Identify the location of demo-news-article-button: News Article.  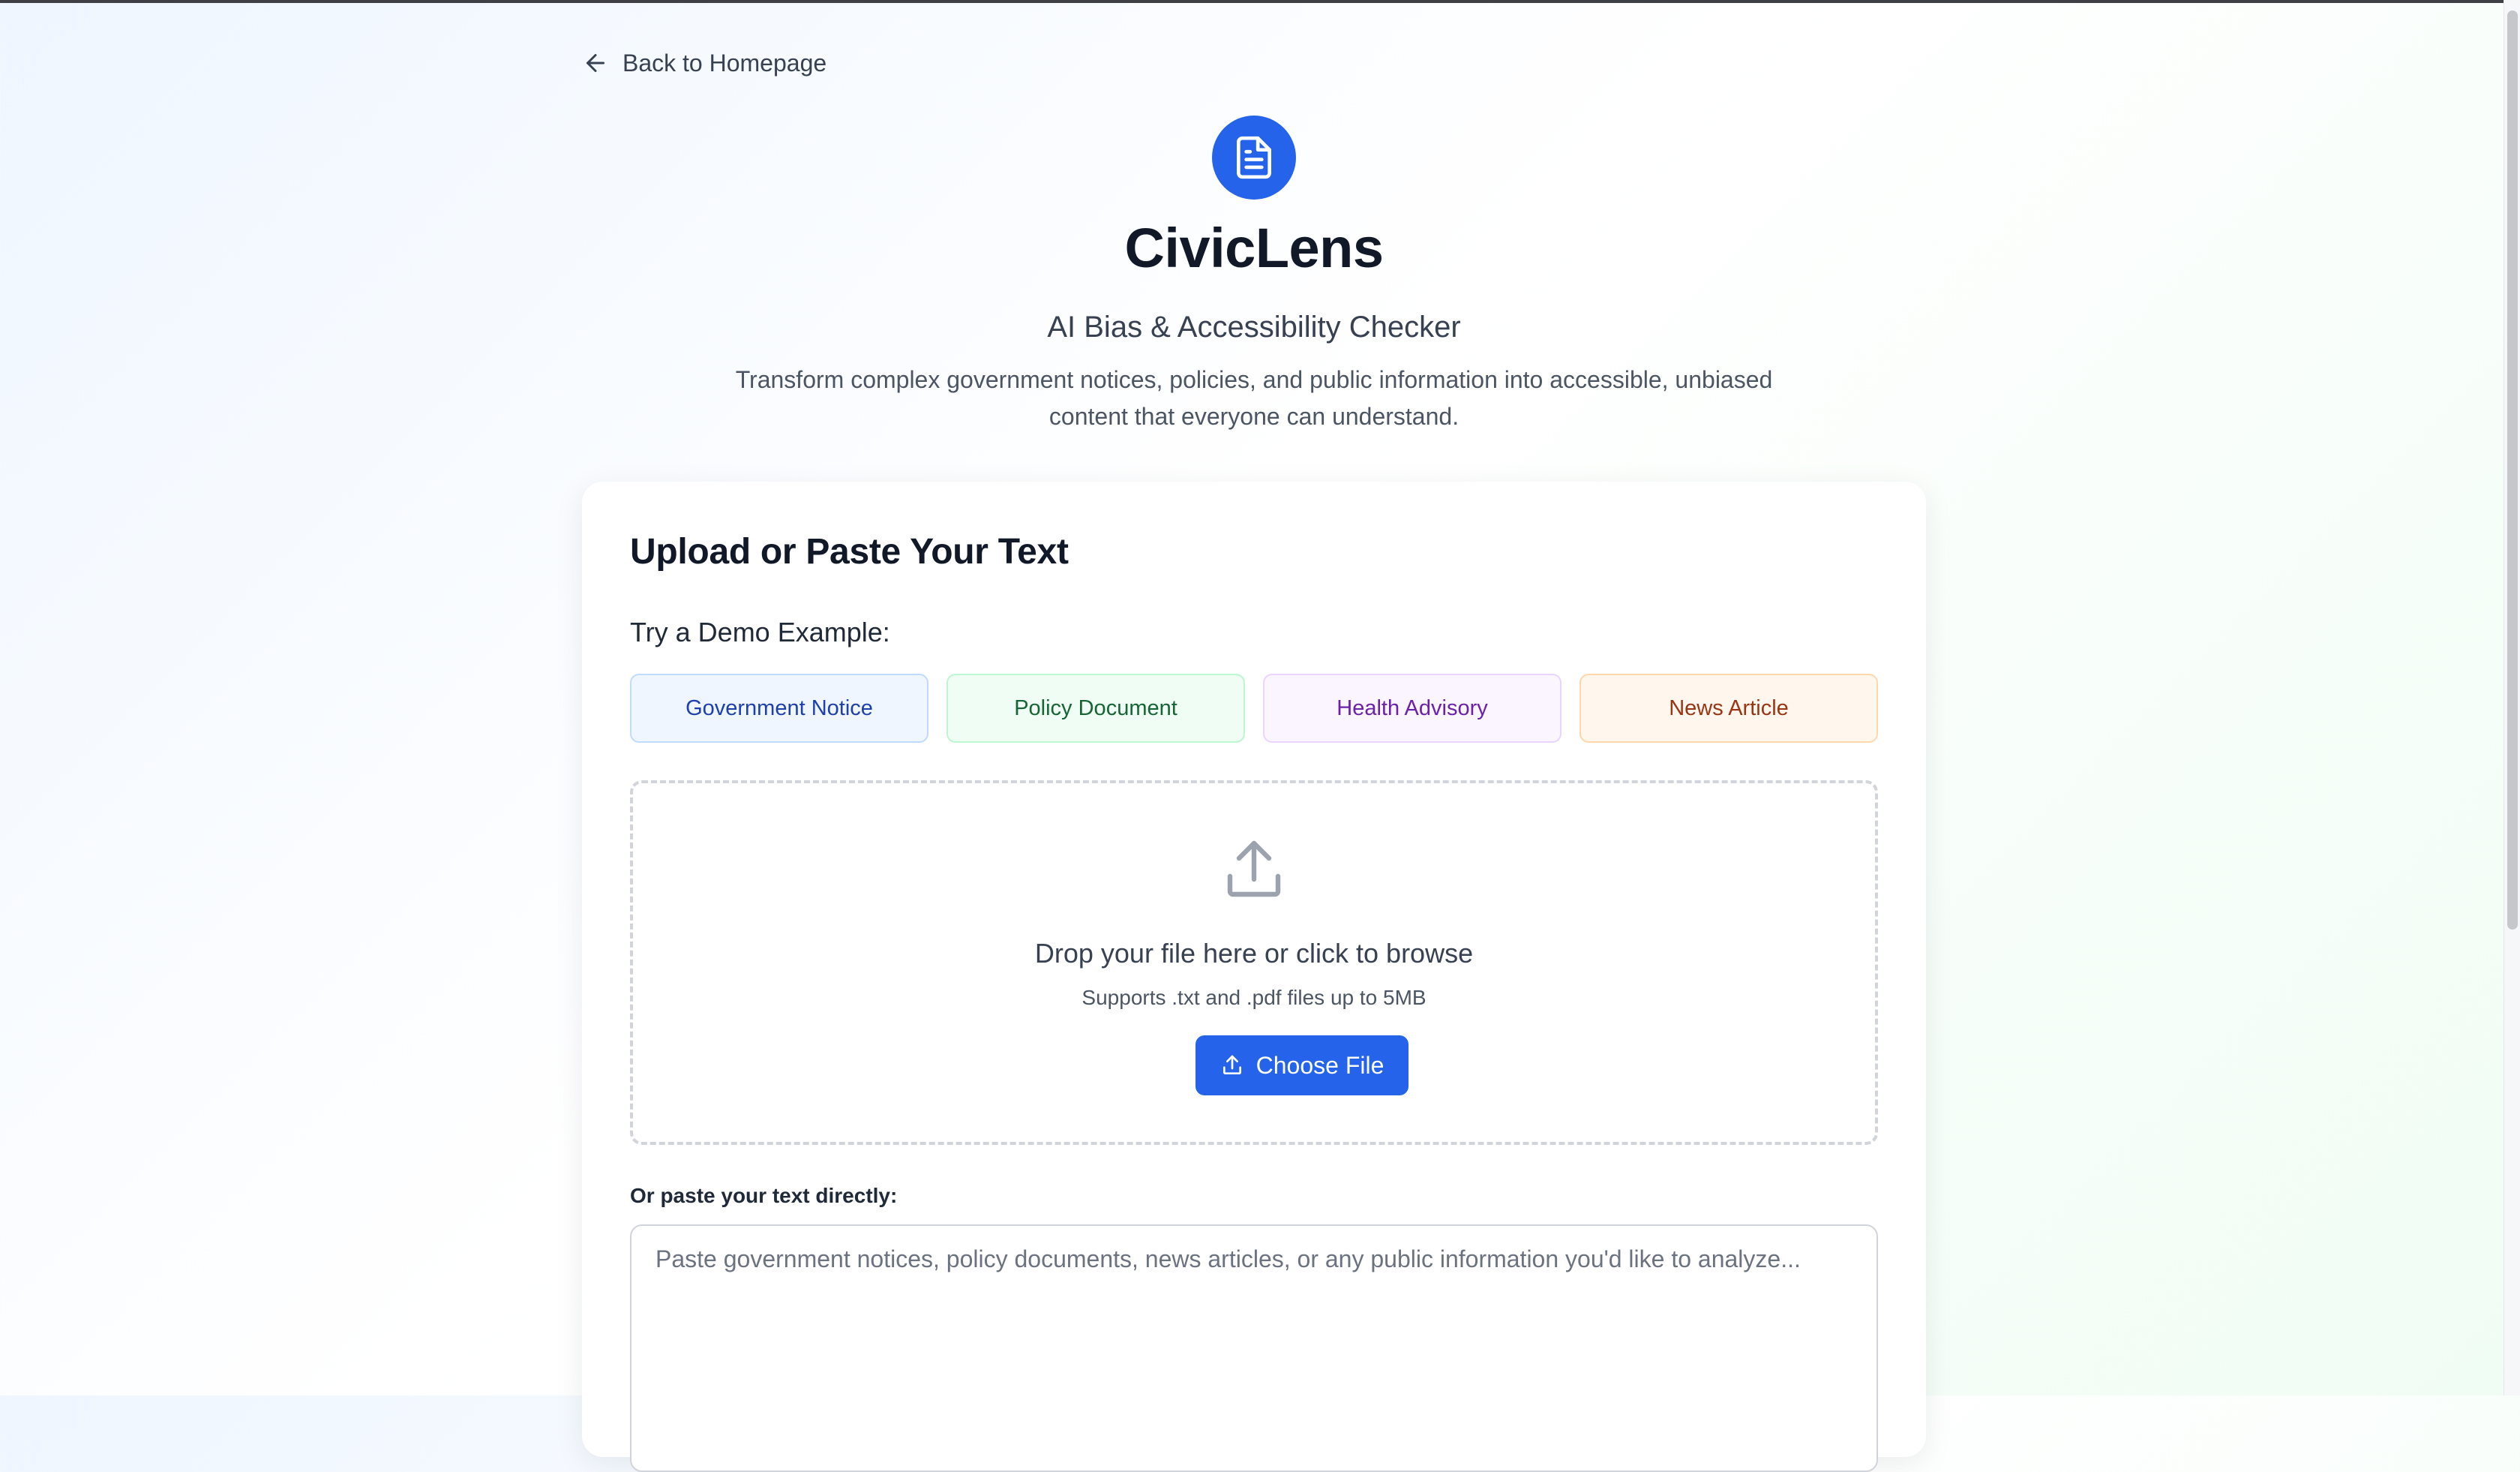
(1729, 708).